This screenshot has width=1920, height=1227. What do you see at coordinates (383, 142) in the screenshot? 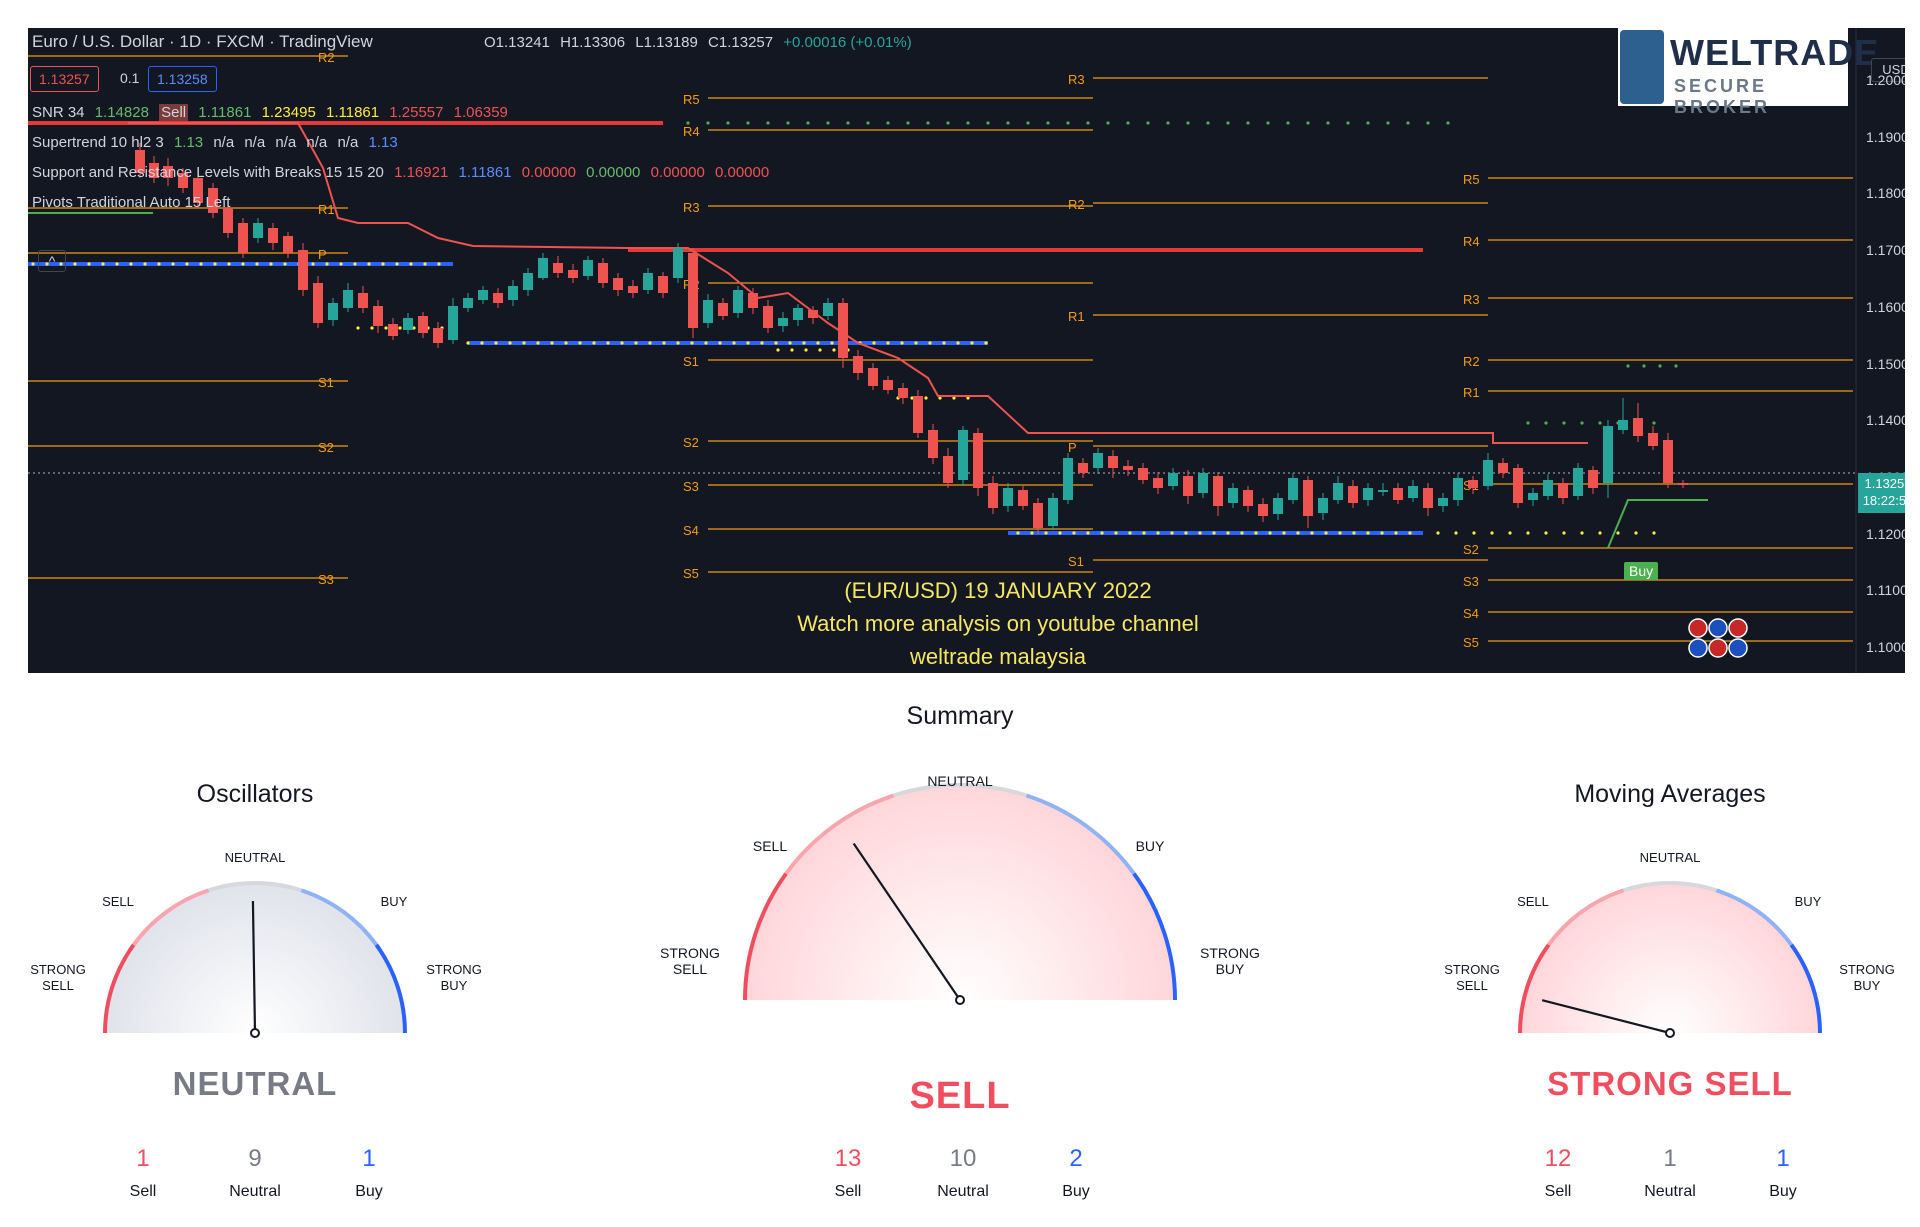
I see `indicator-value: 1.13` at bounding box center [383, 142].